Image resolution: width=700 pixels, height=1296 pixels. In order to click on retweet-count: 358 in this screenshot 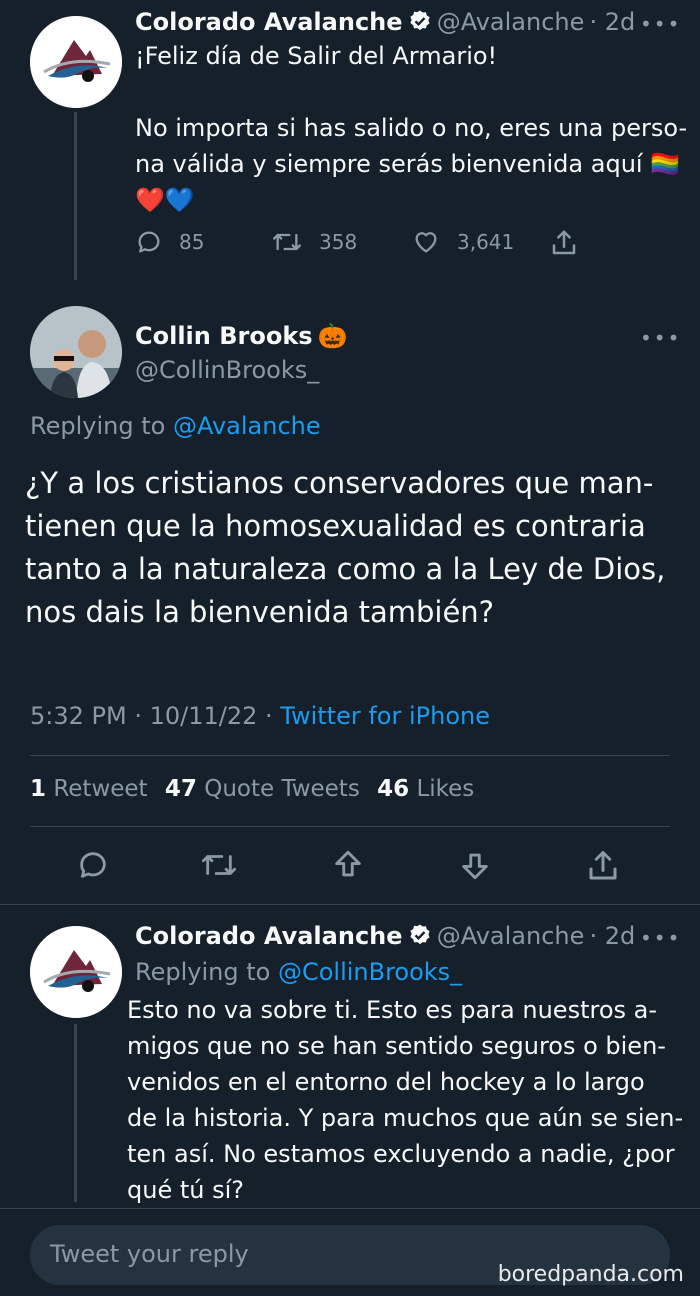, I will do `click(338, 242)`.